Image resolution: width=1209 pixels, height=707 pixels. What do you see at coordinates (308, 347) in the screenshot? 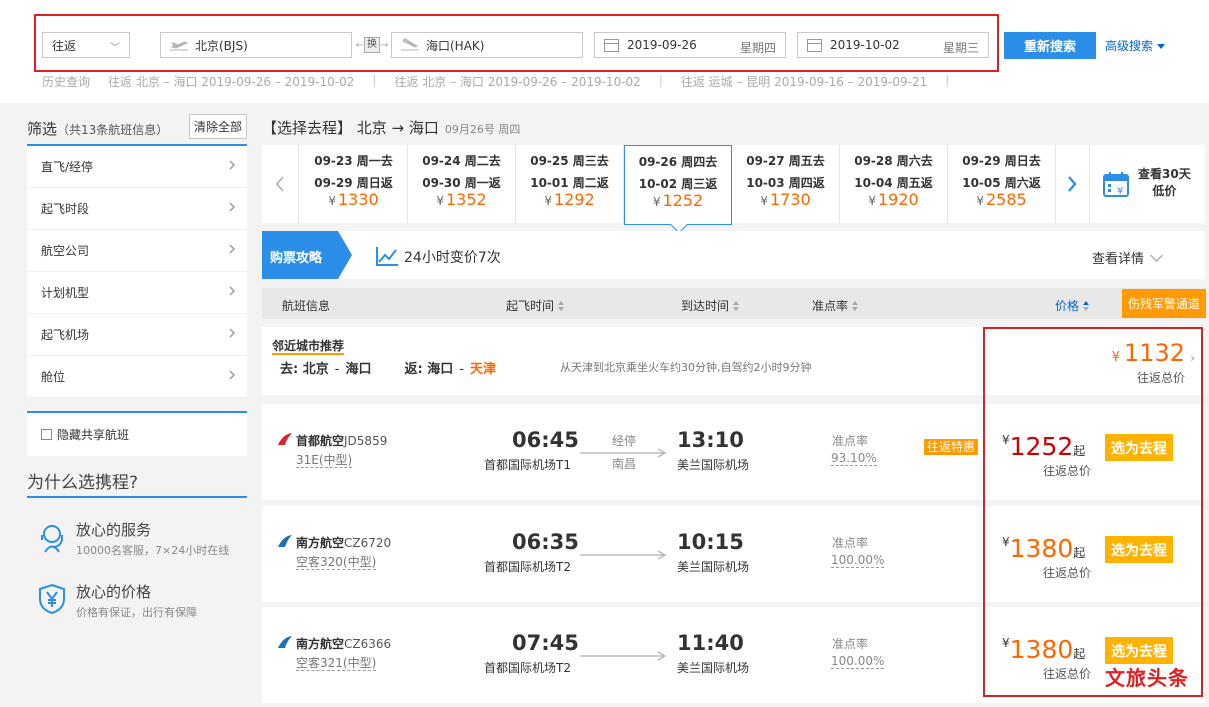
I see `nearby-title: 邻近城市推荐` at bounding box center [308, 347].